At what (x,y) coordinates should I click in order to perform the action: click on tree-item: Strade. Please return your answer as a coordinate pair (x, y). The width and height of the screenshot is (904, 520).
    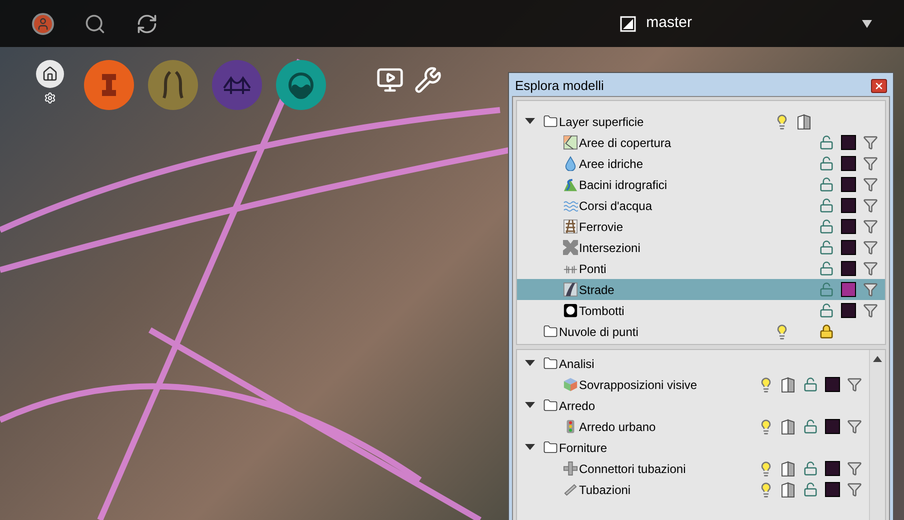
    Looking at the image, I should click on (701, 289).